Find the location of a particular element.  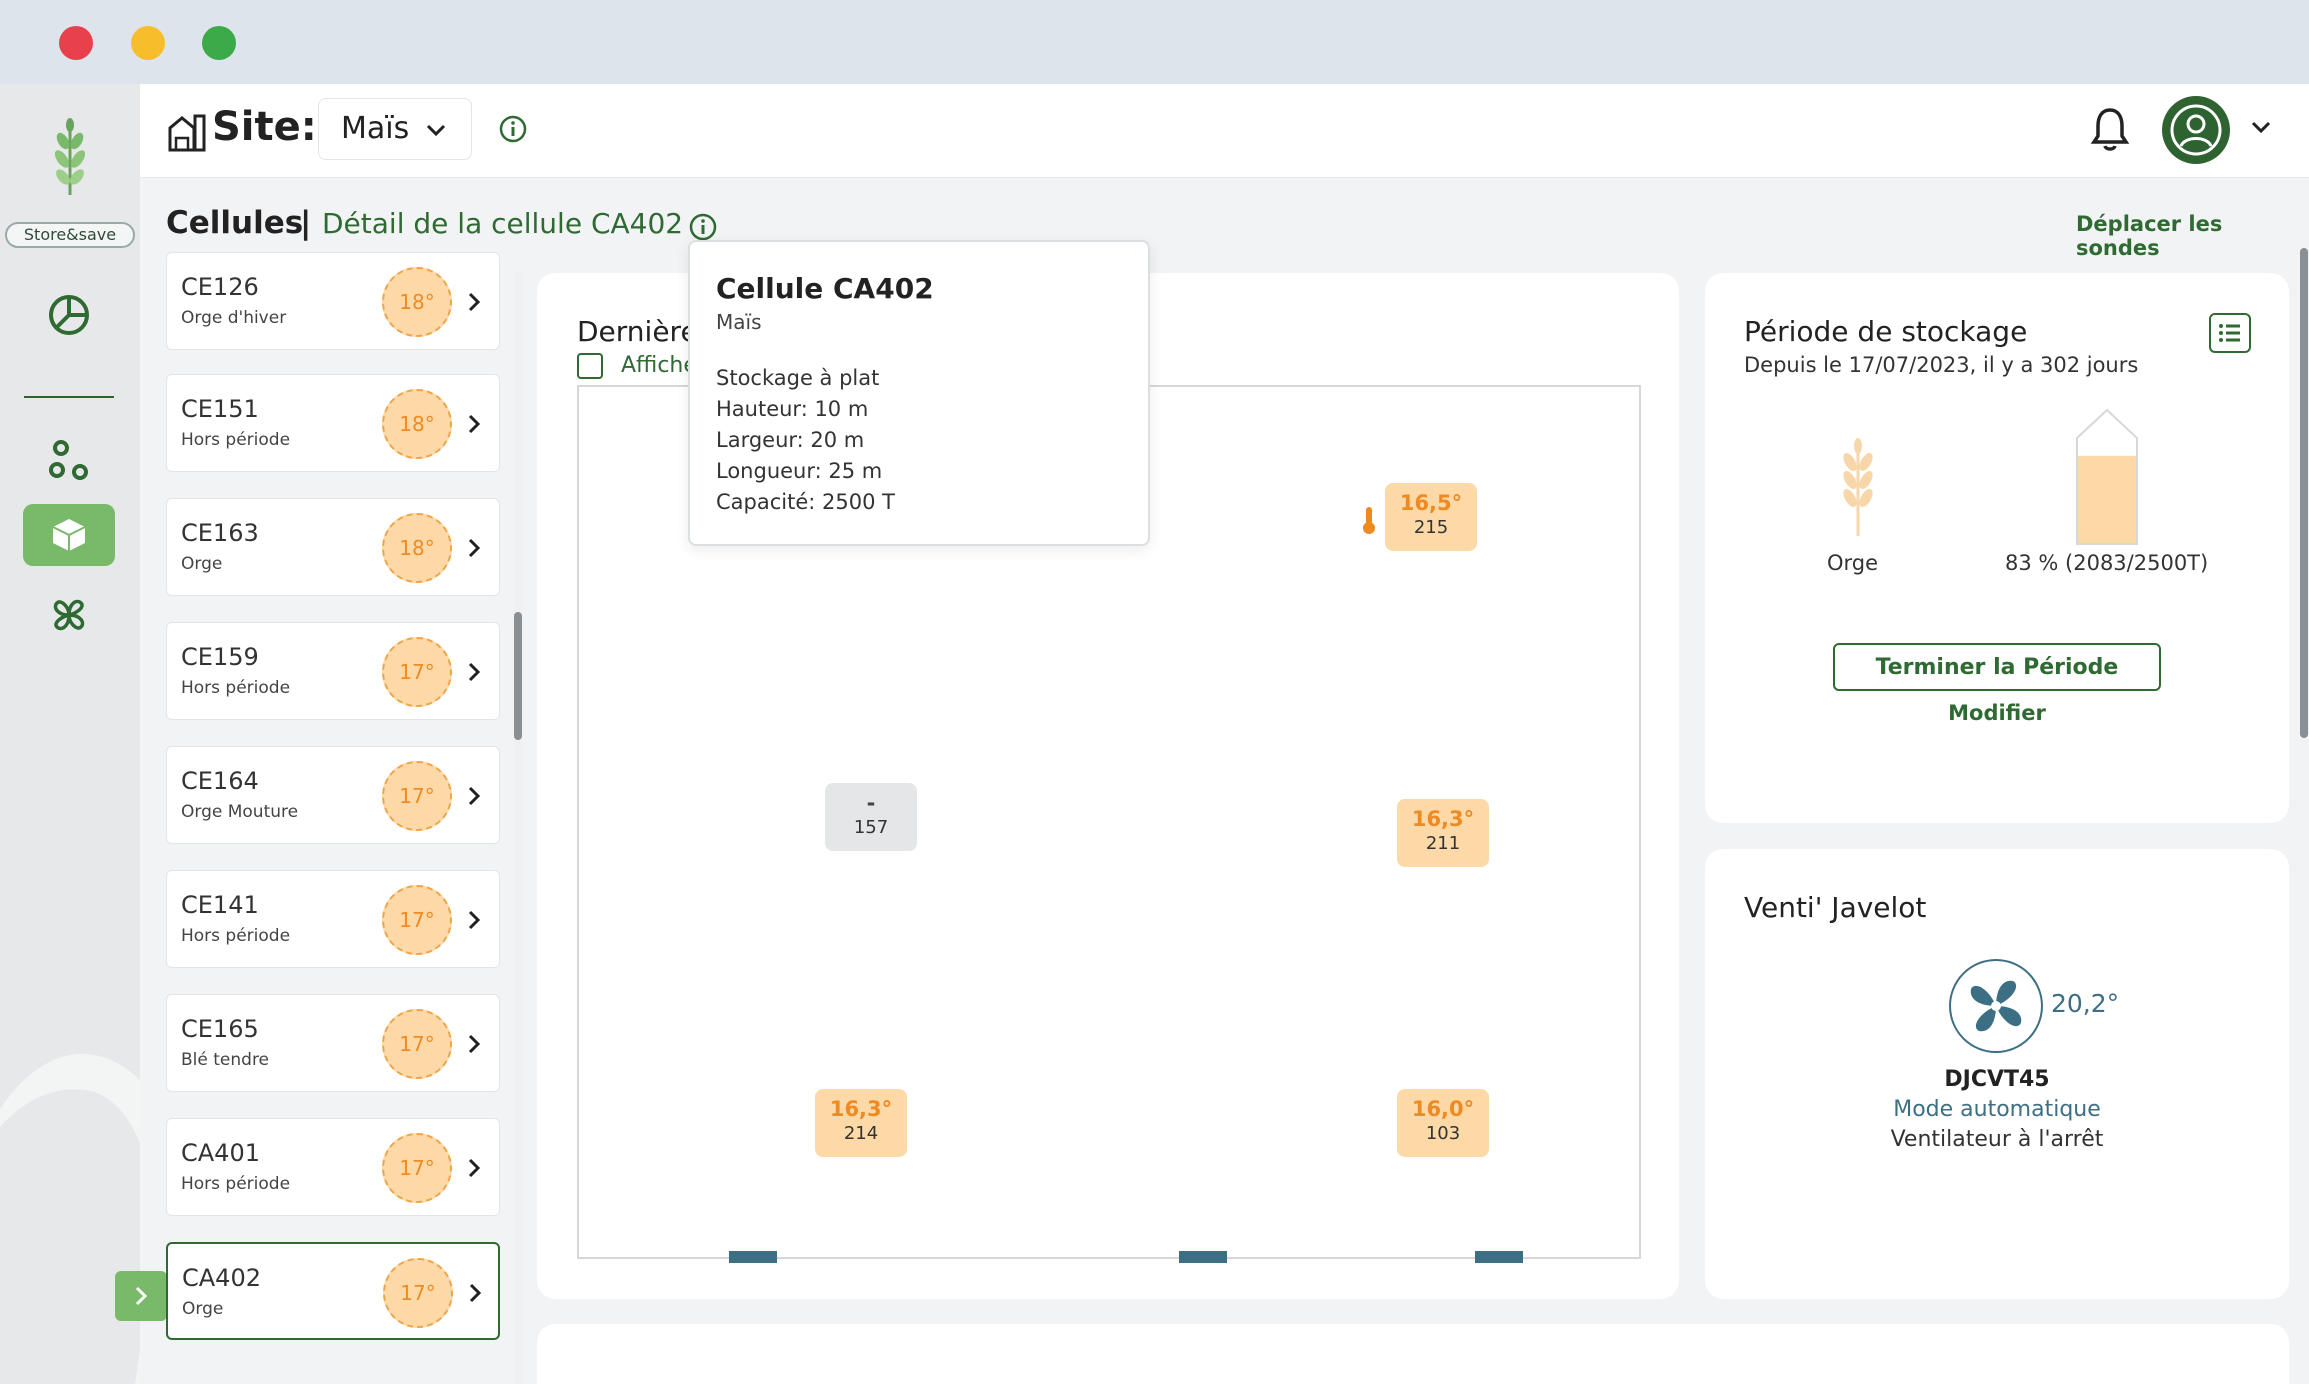

probe-temperature: 16,3° is located at coordinates (1443, 819).